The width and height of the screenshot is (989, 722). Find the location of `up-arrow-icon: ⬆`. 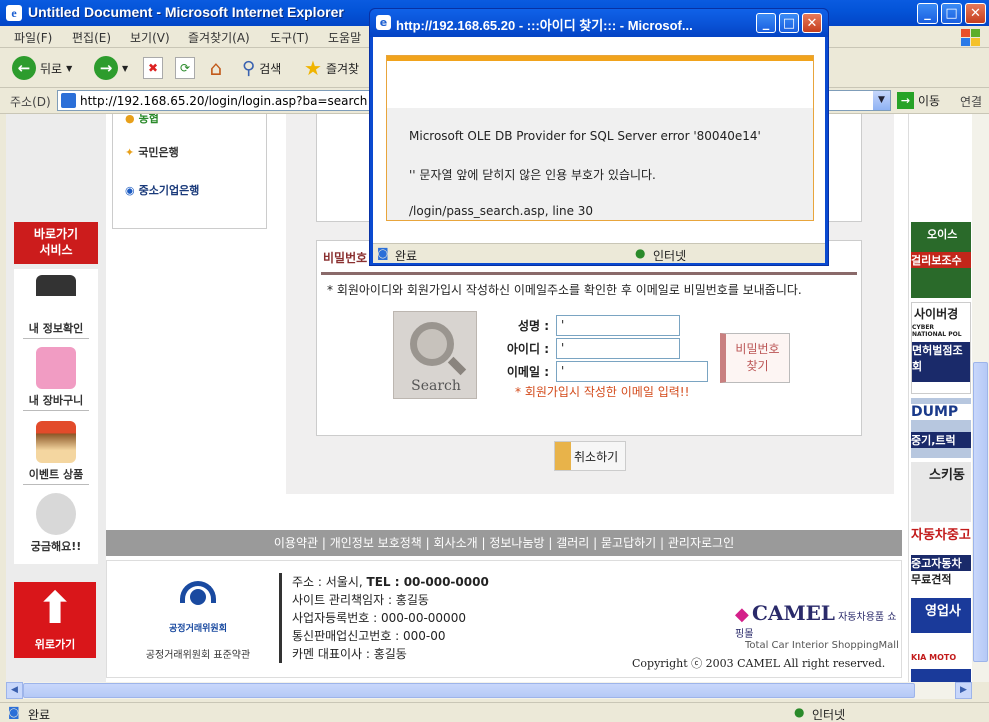

up-arrow-icon: ⬆ is located at coordinates (55, 608).